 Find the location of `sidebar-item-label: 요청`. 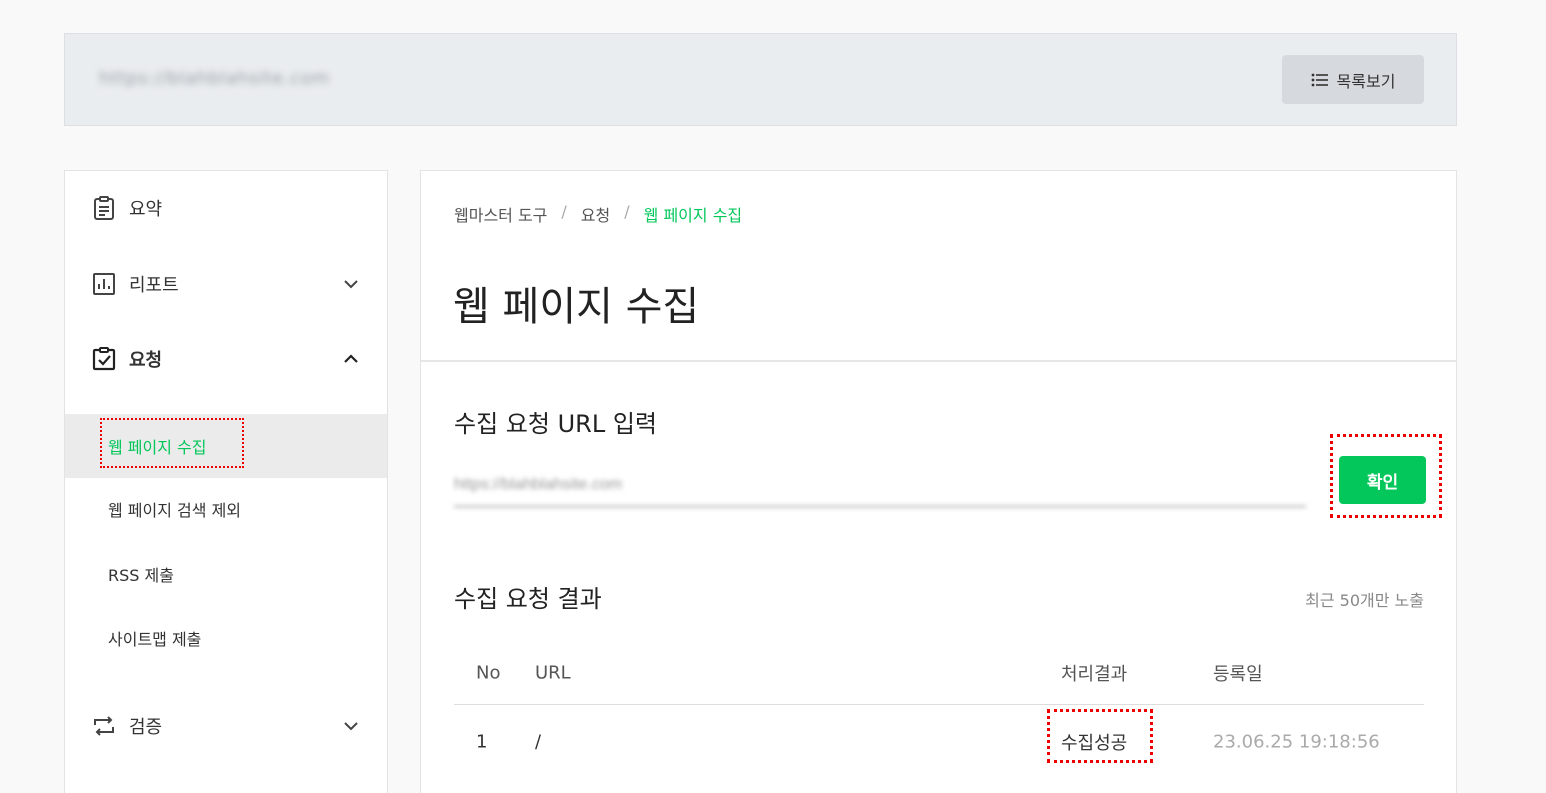

sidebar-item-label: 요청 is located at coordinates (146, 360).